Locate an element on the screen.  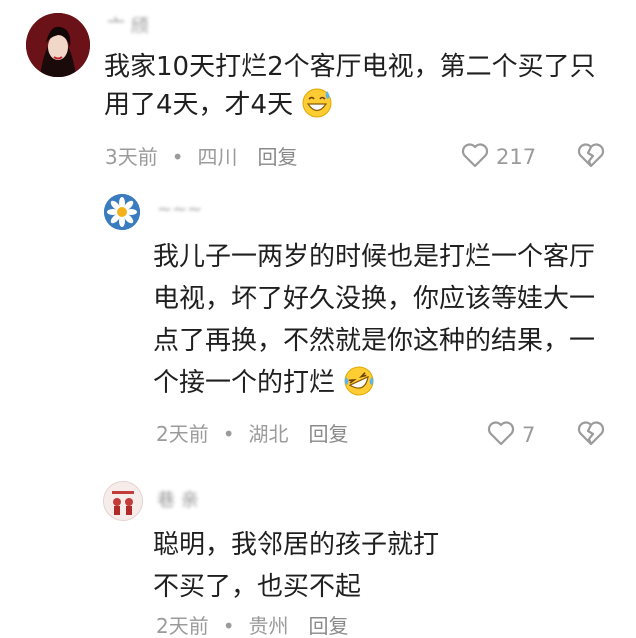
comment-line: 我家10天打烂2个客厅电视，第二个买了只 is located at coordinates (350, 67).